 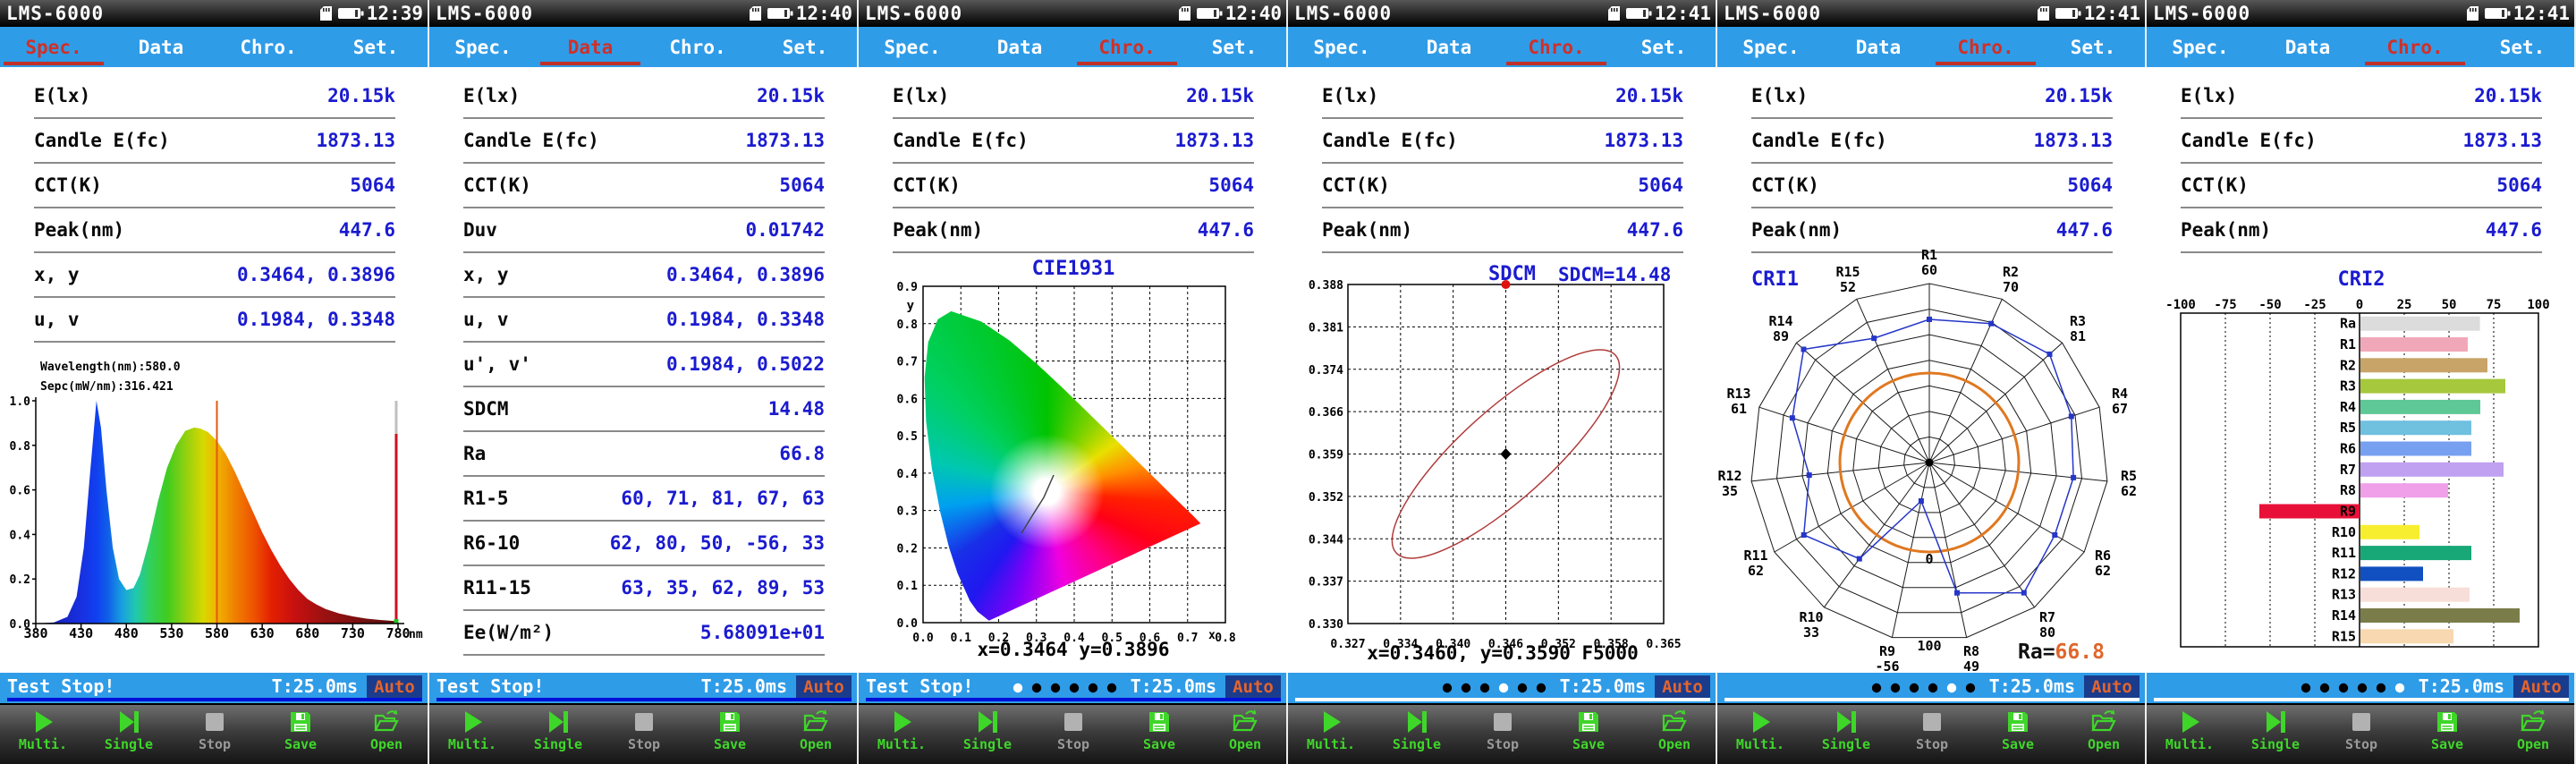 I want to click on svg-text: R14, so click(x=2344, y=616).